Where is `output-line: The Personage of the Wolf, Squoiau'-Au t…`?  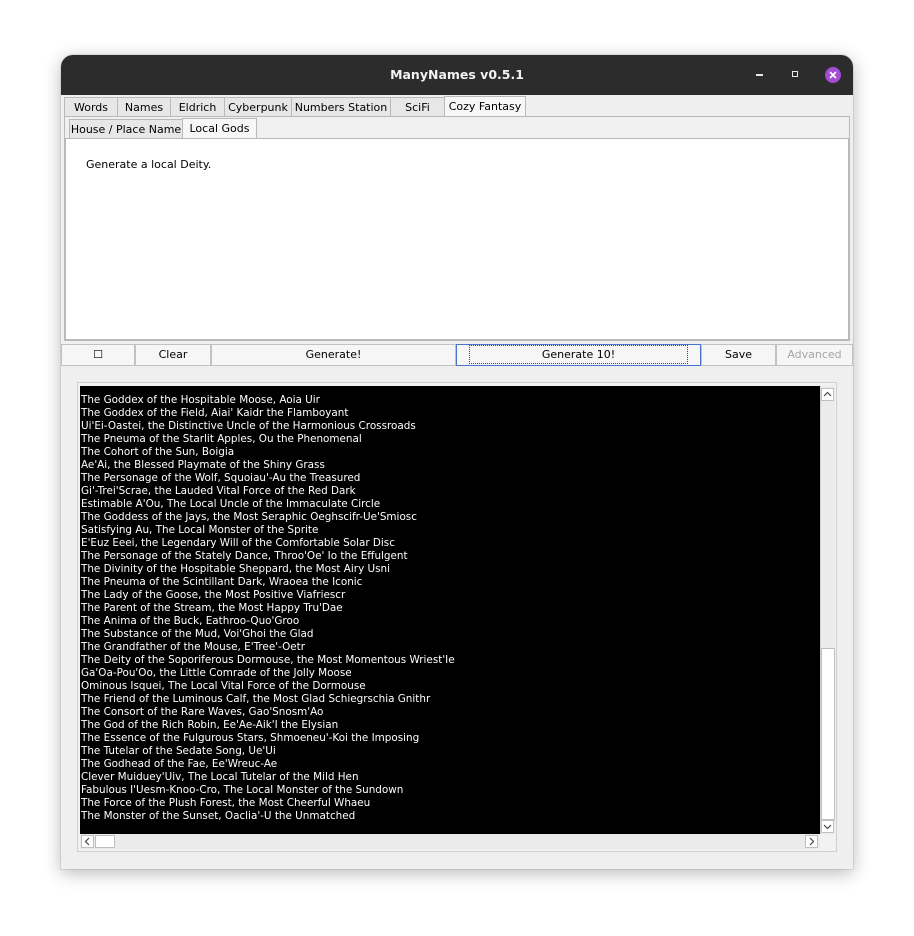
output-line: The Personage of the Wolf, Squoiau'-Au t… is located at coordinates (221, 478).